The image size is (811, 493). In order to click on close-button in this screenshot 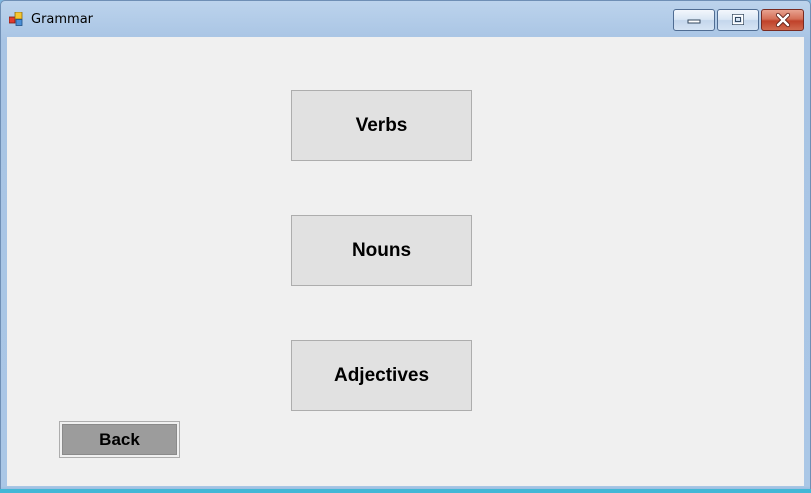, I will do `click(782, 20)`.